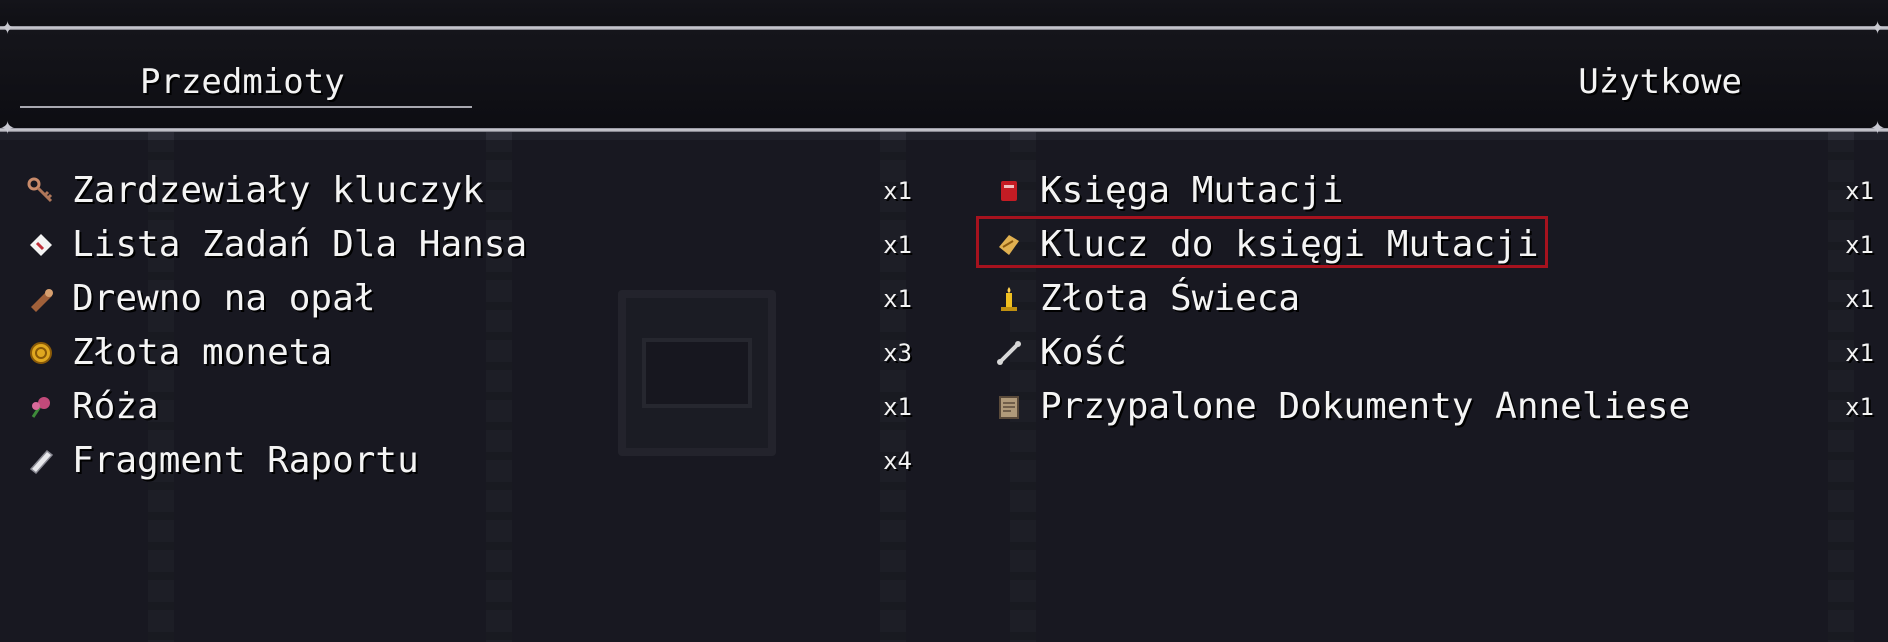 Image resolution: width=1888 pixels, height=642 pixels. Describe the element at coordinates (115, 406) in the screenshot. I see `item-name: Róża` at that location.